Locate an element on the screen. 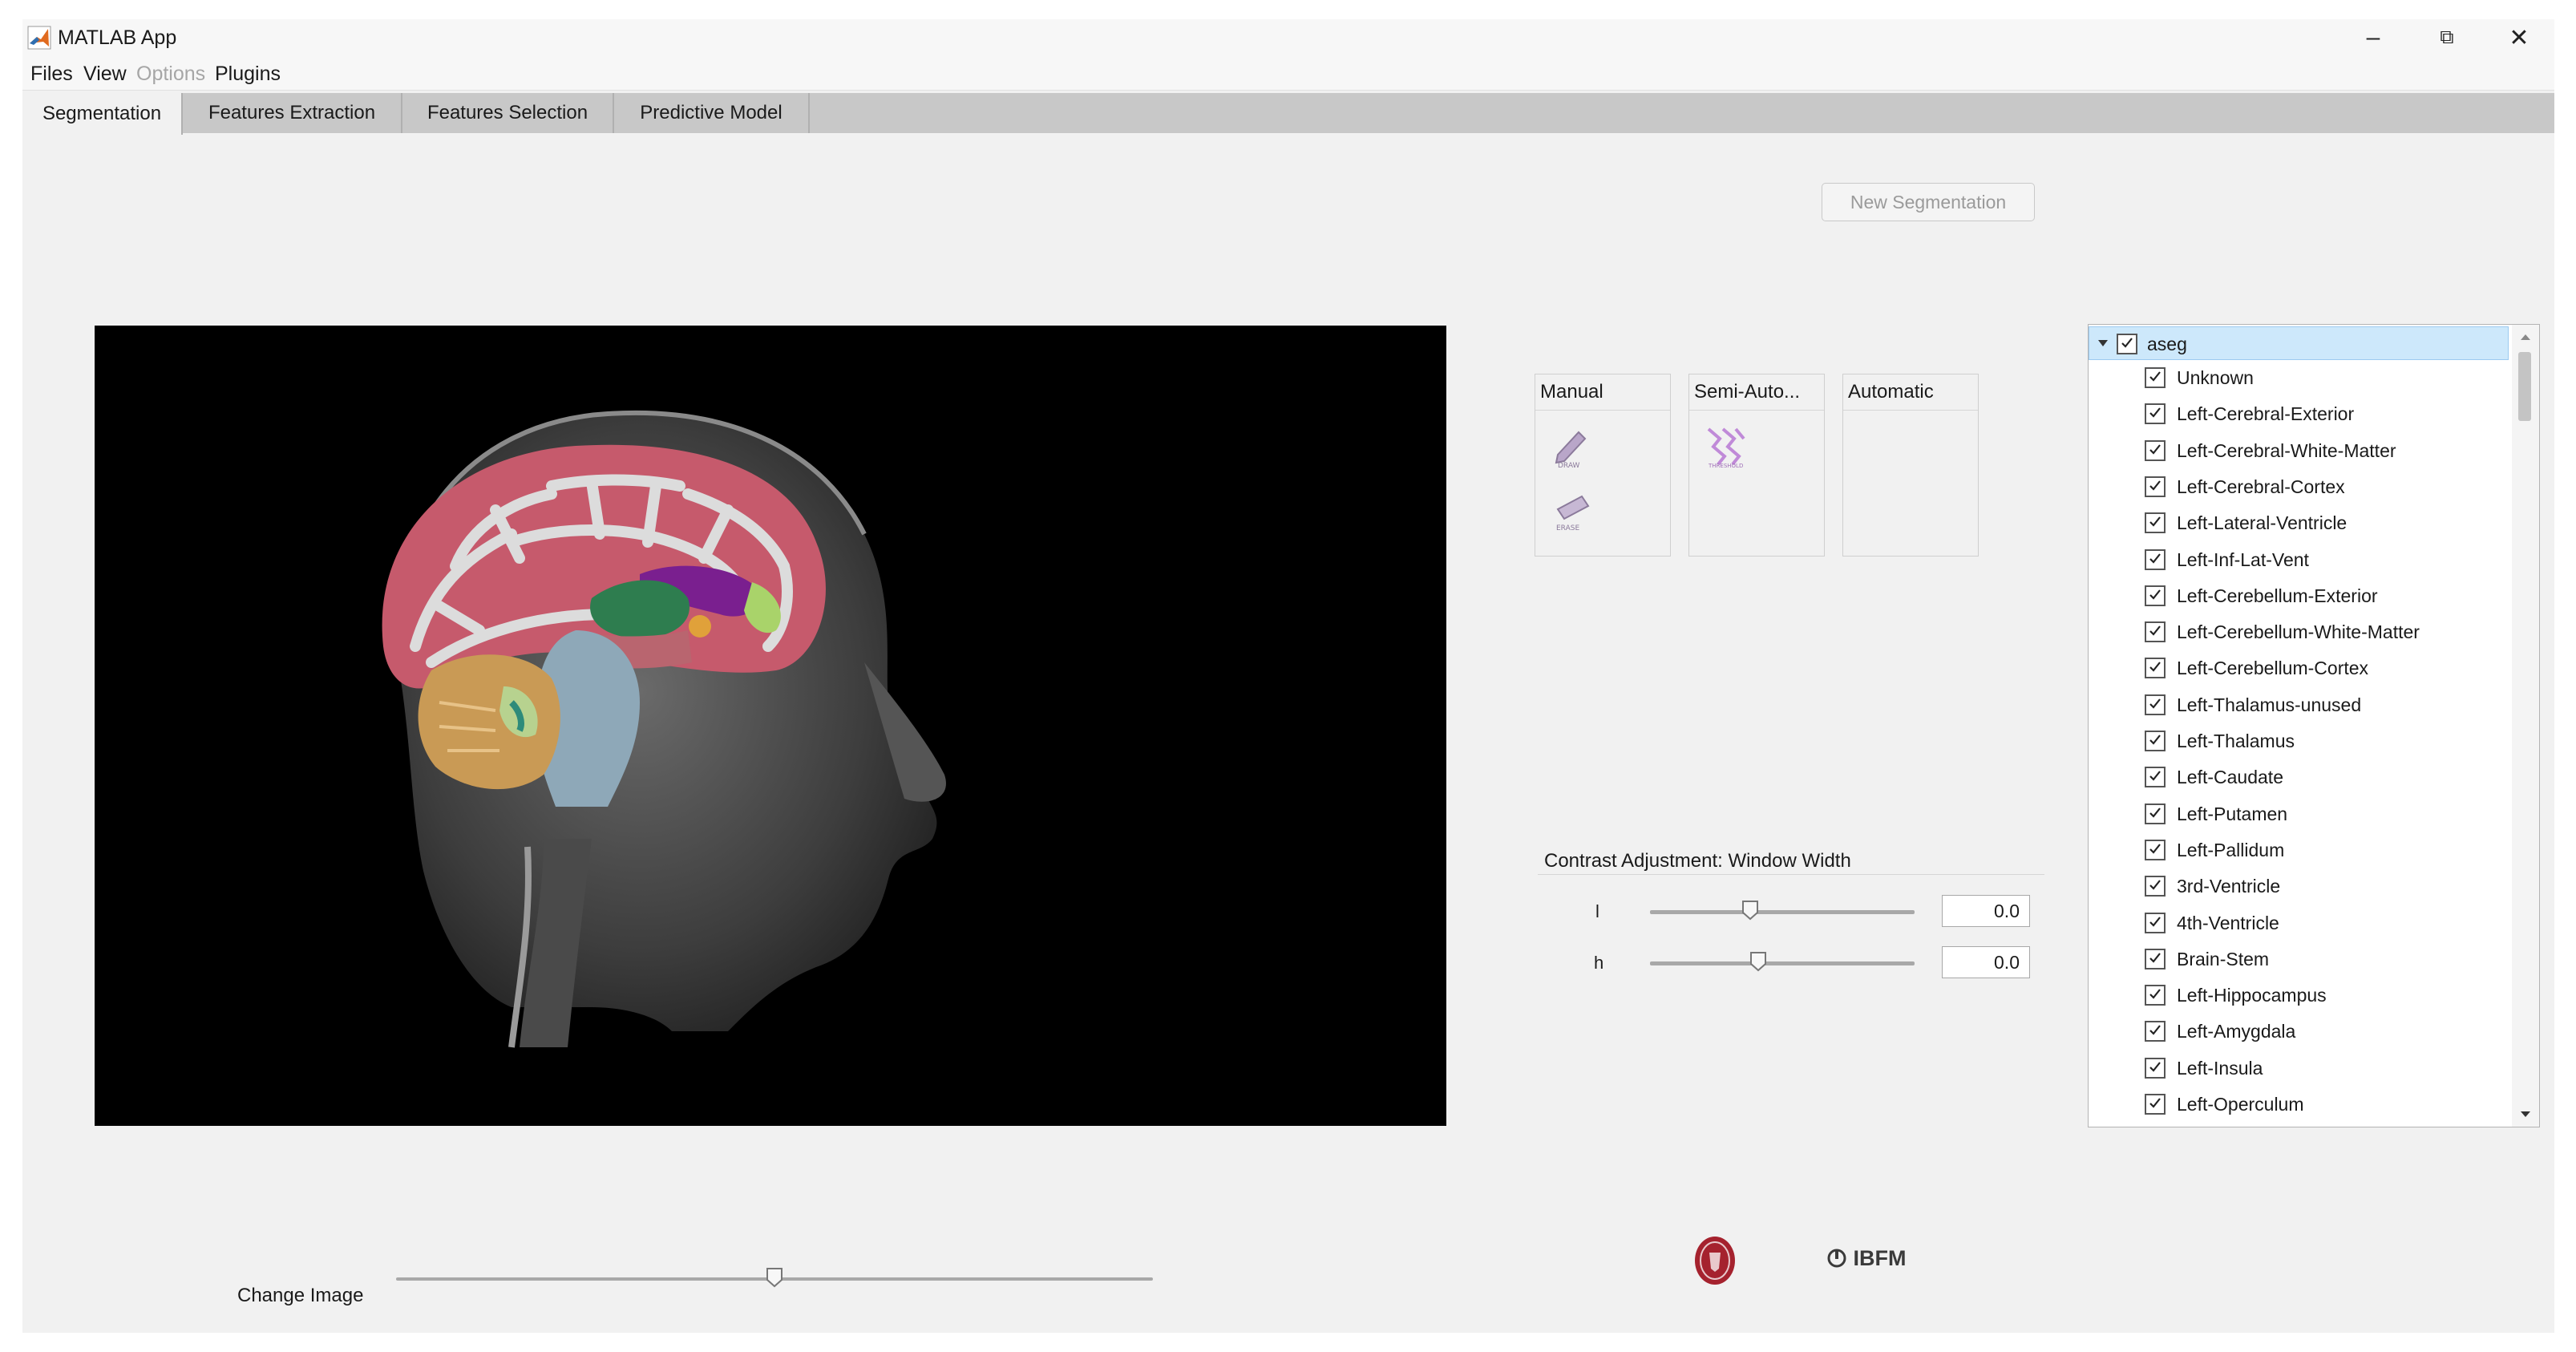  tab-predictive-model: Predictive Model is located at coordinates (712, 113).